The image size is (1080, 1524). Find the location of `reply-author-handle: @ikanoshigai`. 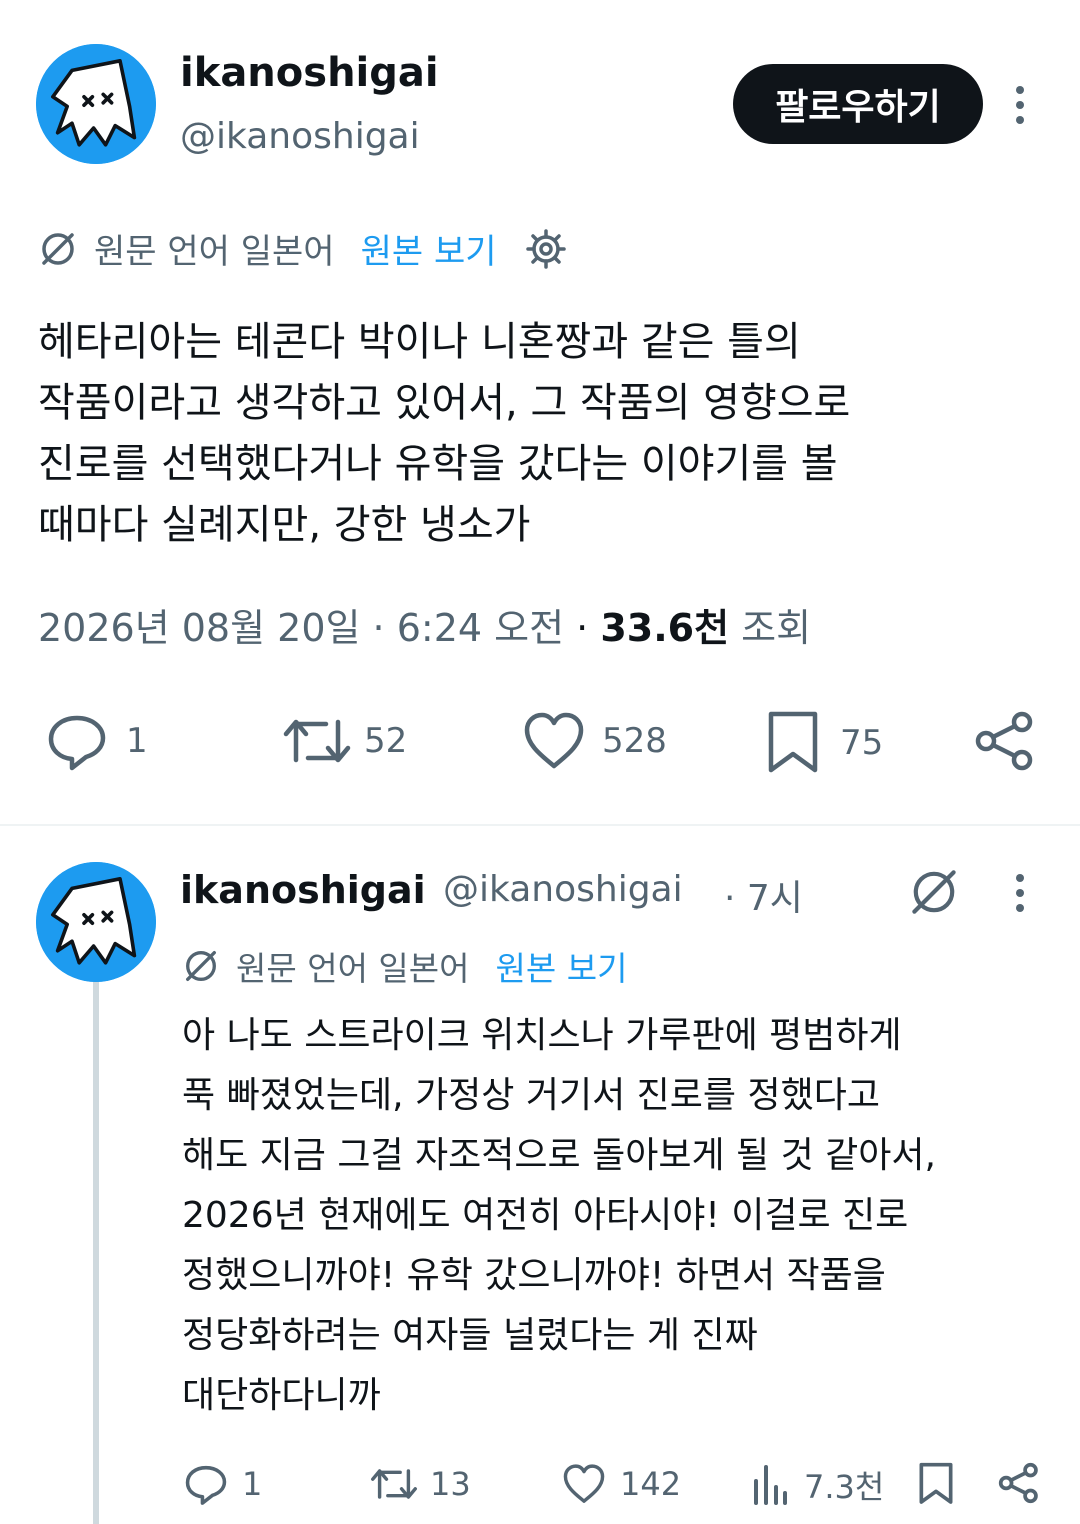

reply-author-handle: @ikanoshigai is located at coordinates (563, 889).